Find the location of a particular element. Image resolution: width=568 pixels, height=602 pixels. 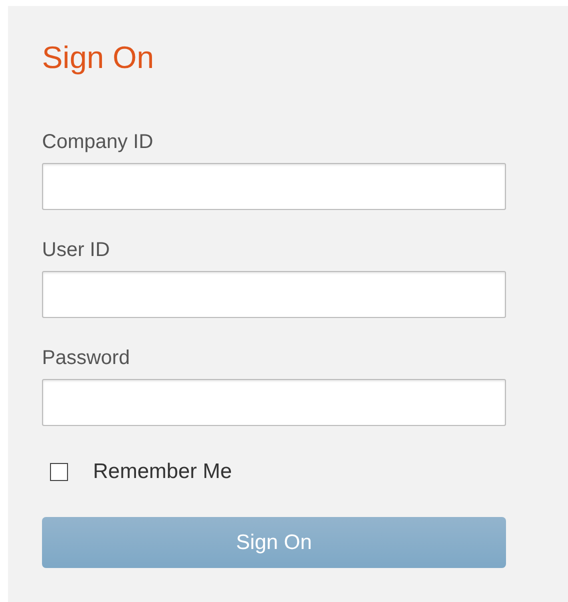

field-label: User ID is located at coordinates (76, 250).